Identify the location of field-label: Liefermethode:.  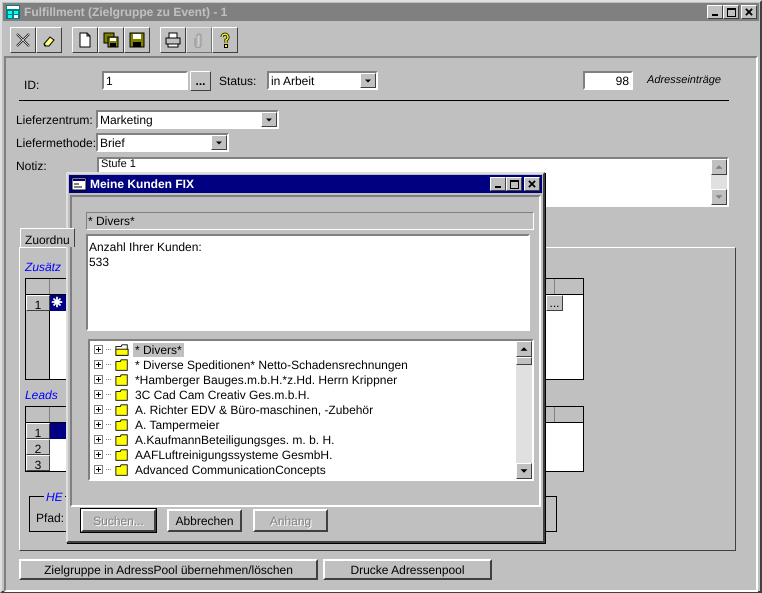
(56, 143).